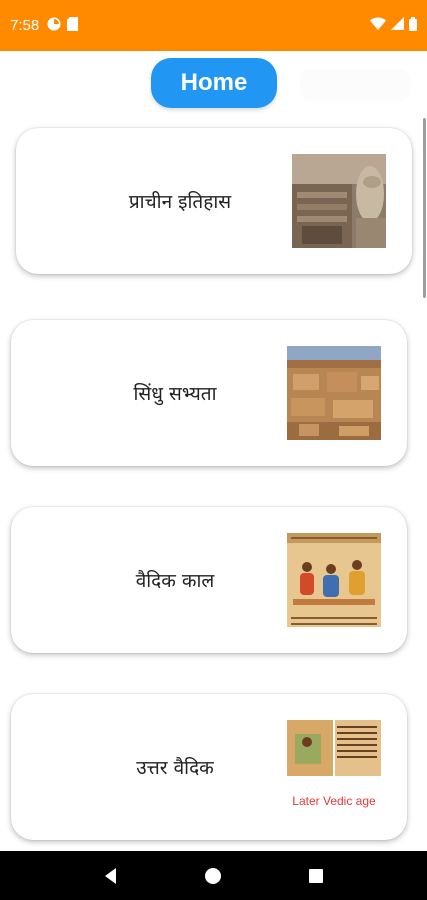 The height and width of the screenshot is (900, 427). Describe the element at coordinates (334, 393) in the screenshot. I see `indus-city-thumbnail` at that location.